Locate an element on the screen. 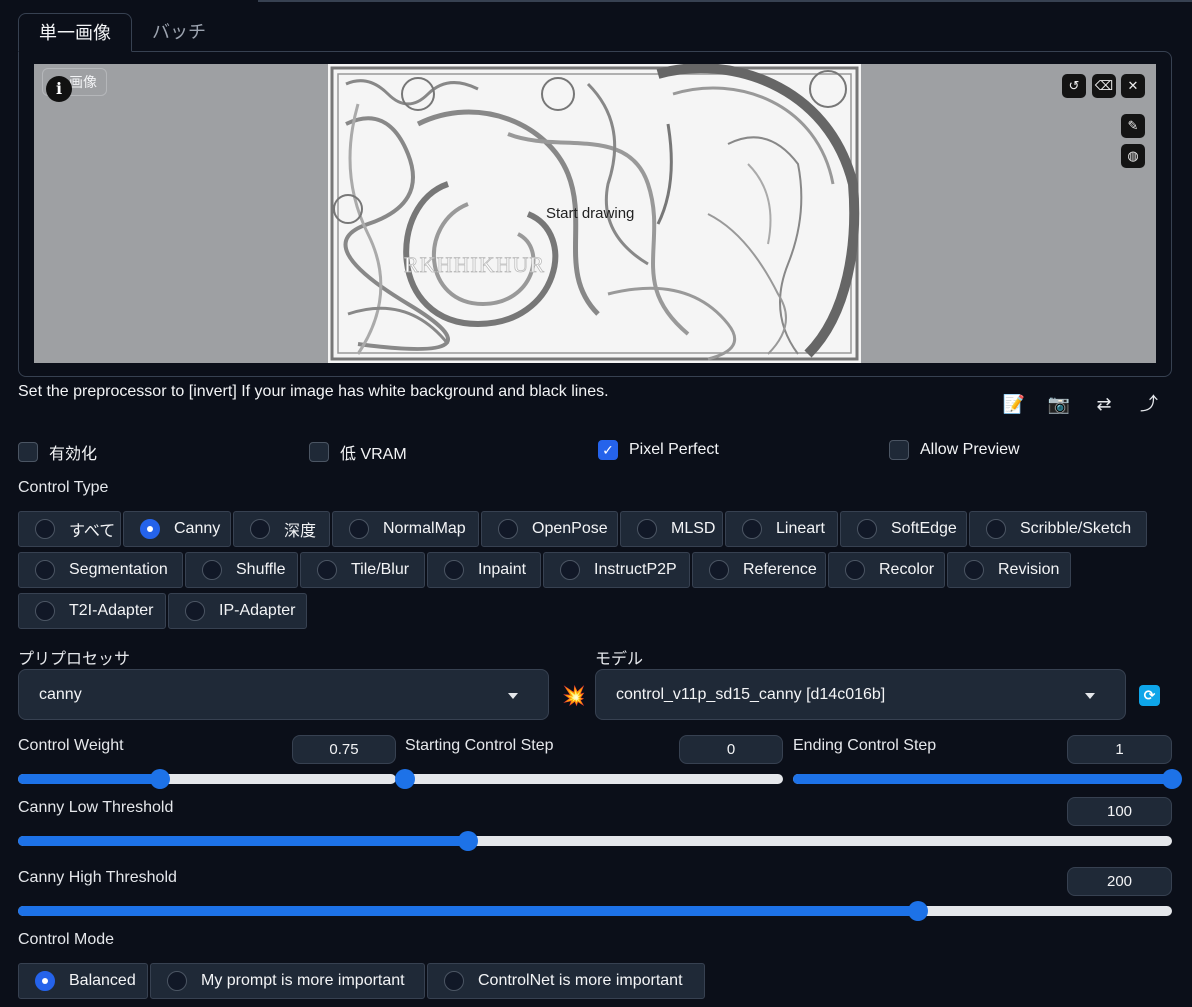 This screenshot has width=1192, height=1007. control-type-option: Recolor is located at coordinates (886, 570).